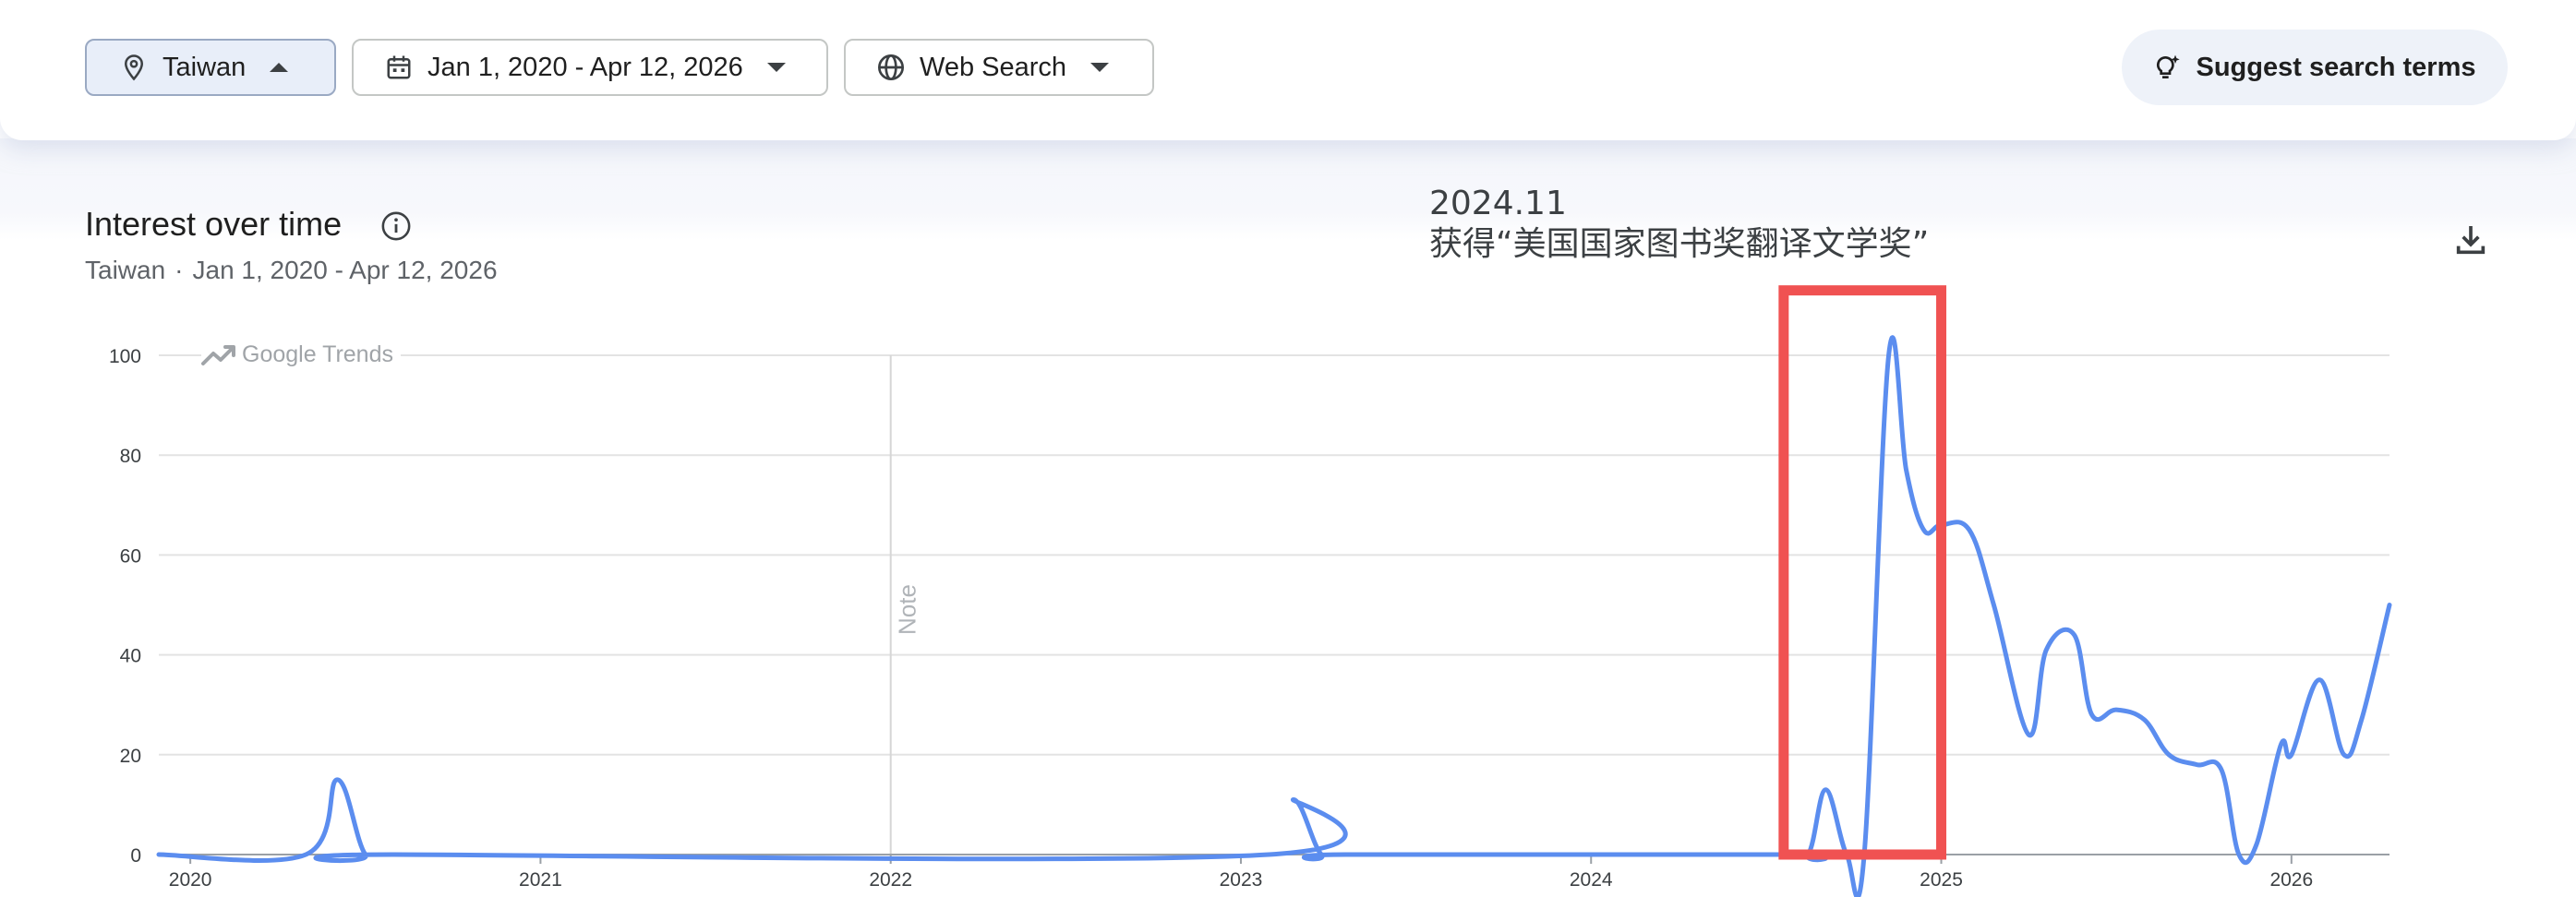  What do you see at coordinates (2336, 67) in the screenshot?
I see `suggest-label: Suggest search terms` at bounding box center [2336, 67].